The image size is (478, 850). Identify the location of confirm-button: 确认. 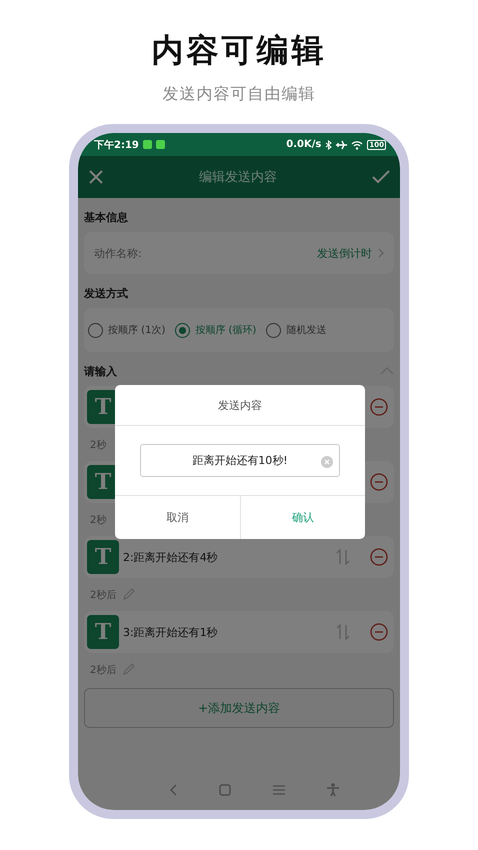
(302, 517).